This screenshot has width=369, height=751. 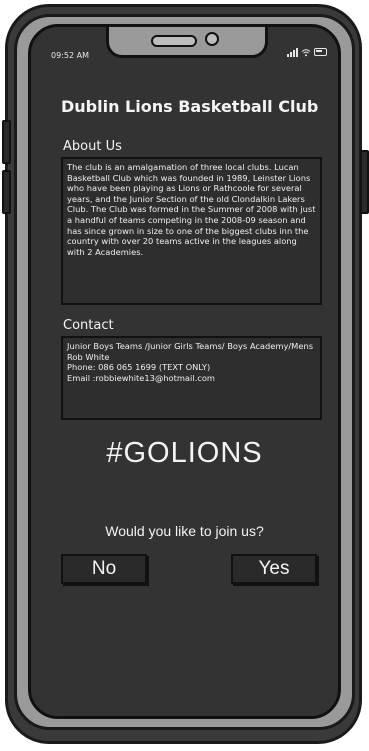 I want to click on hashtag-banner: #GOLIONS, so click(x=184, y=453).